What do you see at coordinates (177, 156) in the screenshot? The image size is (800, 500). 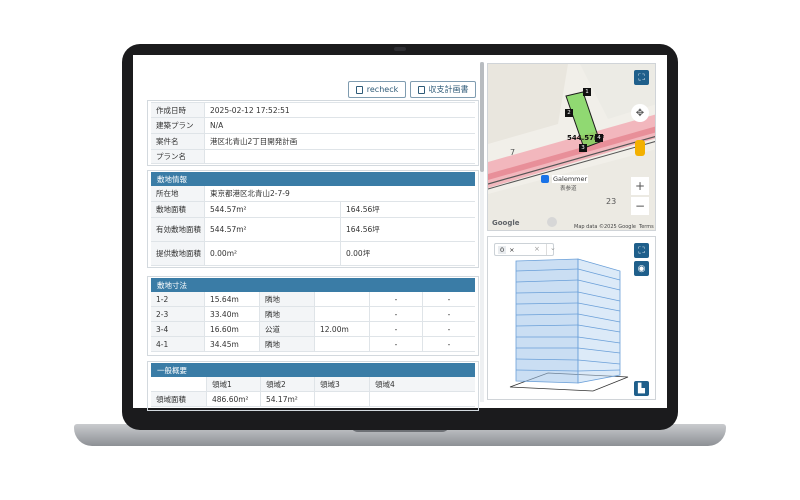 I see `info-label: プラン名` at bounding box center [177, 156].